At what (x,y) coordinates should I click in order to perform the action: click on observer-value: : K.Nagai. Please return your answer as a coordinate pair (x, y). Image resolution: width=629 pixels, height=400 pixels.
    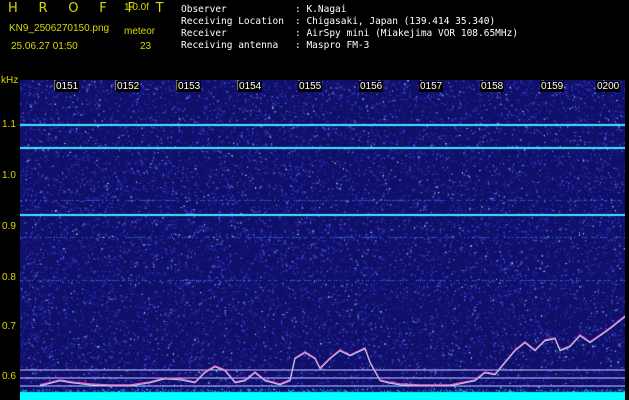
    Looking at the image, I should click on (321, 9).